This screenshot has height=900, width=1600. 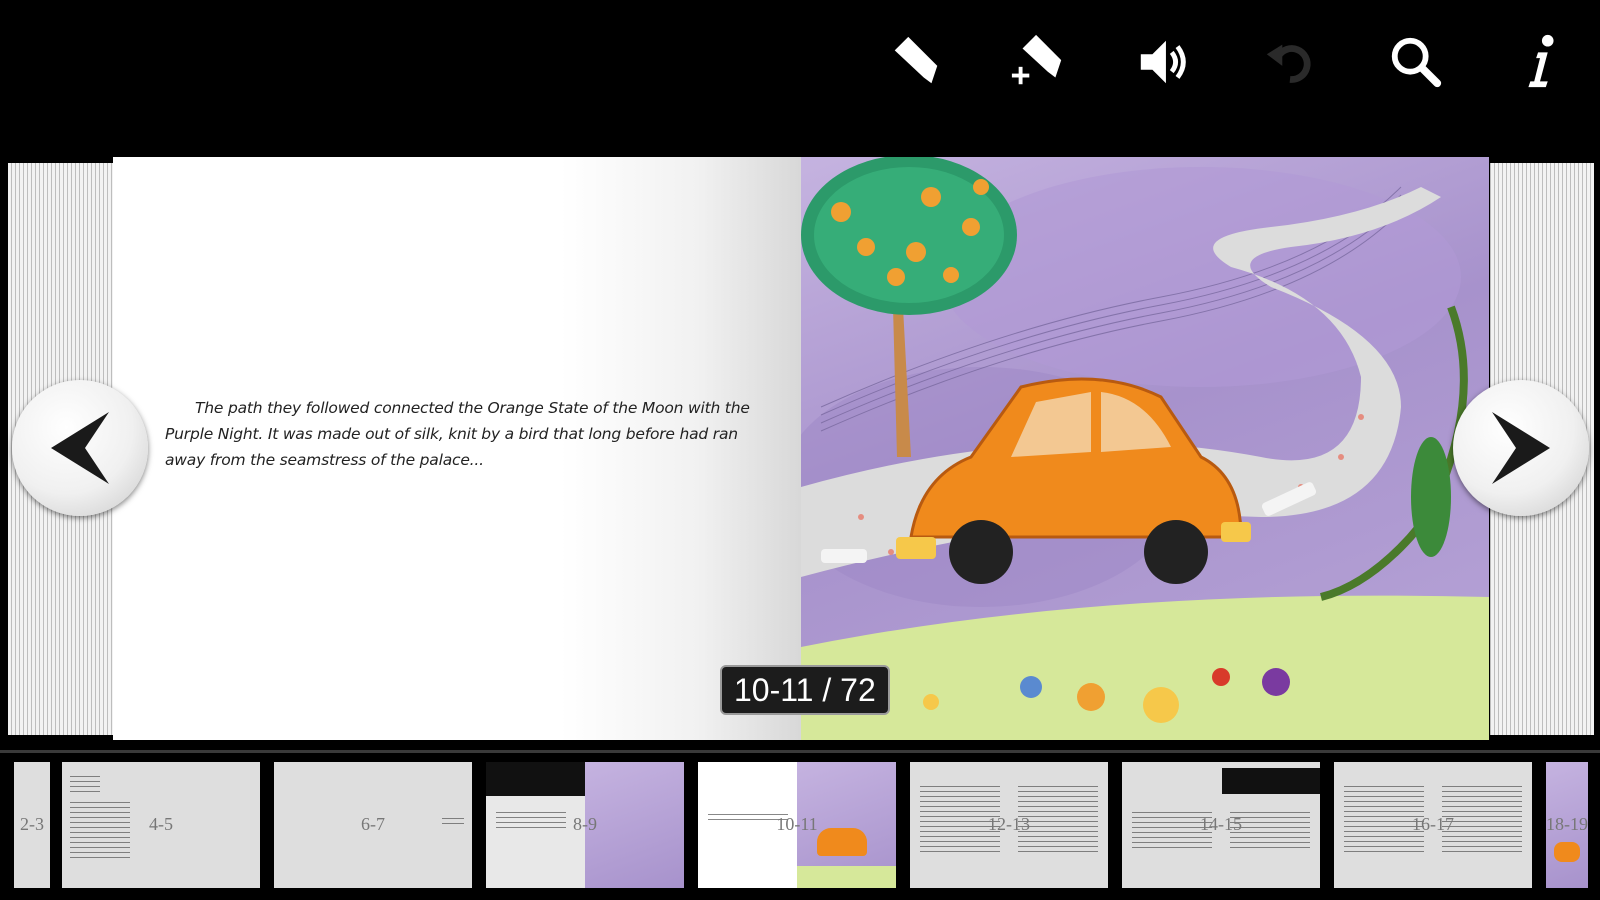 I want to click on thumbnail-label: 16-17, so click(x=1433, y=824).